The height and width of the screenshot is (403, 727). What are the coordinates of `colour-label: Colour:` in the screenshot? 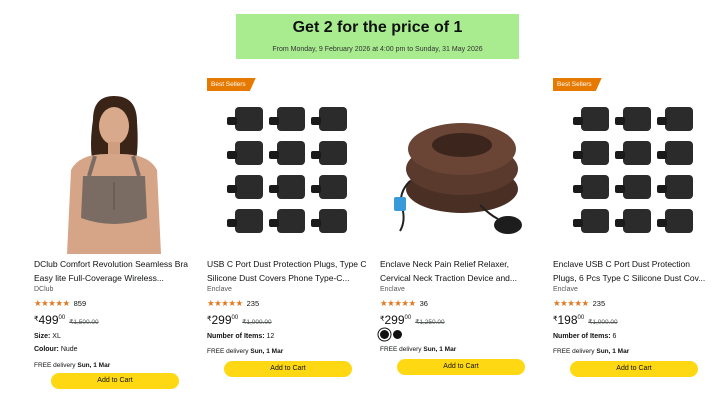 It's located at (46, 349).